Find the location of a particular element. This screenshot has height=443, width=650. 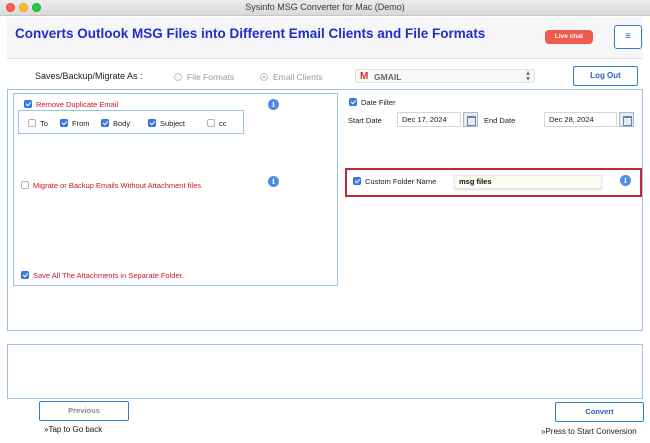

previous-hint: »Tap to Go back is located at coordinates (73, 429).